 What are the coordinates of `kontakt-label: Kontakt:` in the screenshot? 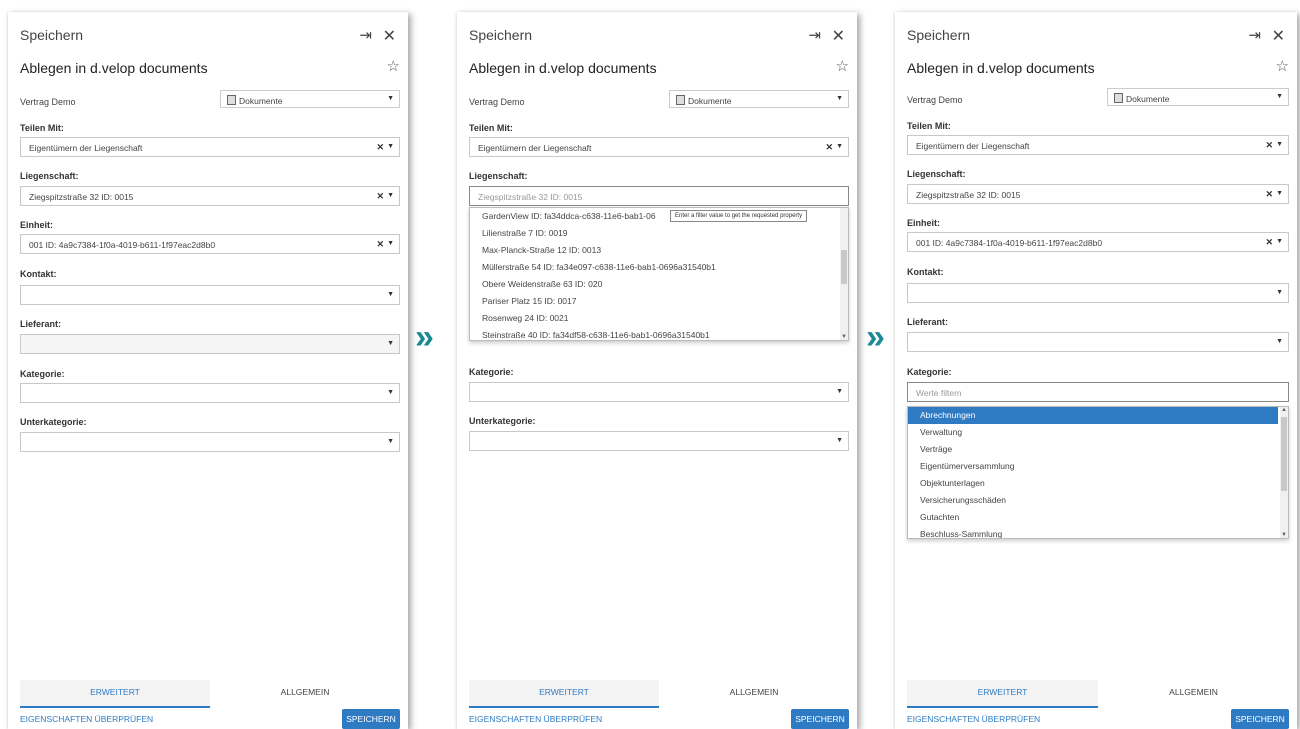 It's located at (38, 274).